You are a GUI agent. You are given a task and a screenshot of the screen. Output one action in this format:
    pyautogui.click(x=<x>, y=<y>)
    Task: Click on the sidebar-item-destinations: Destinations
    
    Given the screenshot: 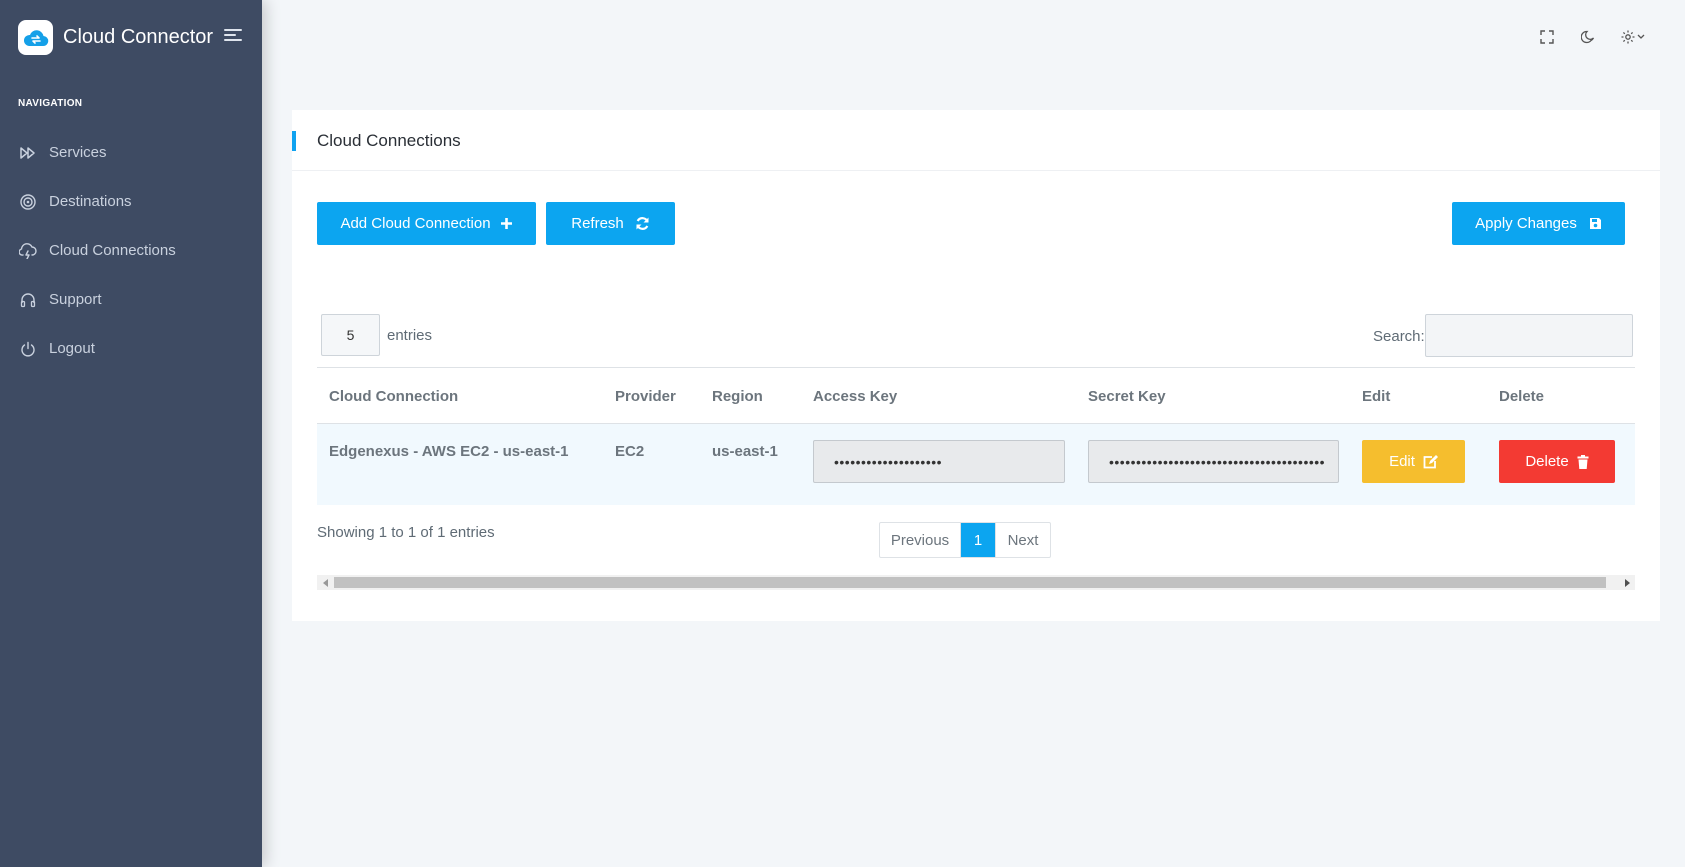 What is the action you would take?
    pyautogui.click(x=131, y=201)
    